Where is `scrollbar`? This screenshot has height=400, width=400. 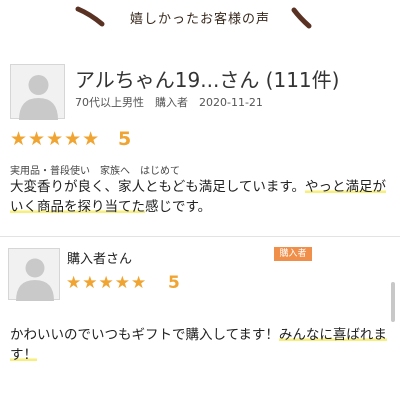
scrollbar is located at coordinates (393, 302).